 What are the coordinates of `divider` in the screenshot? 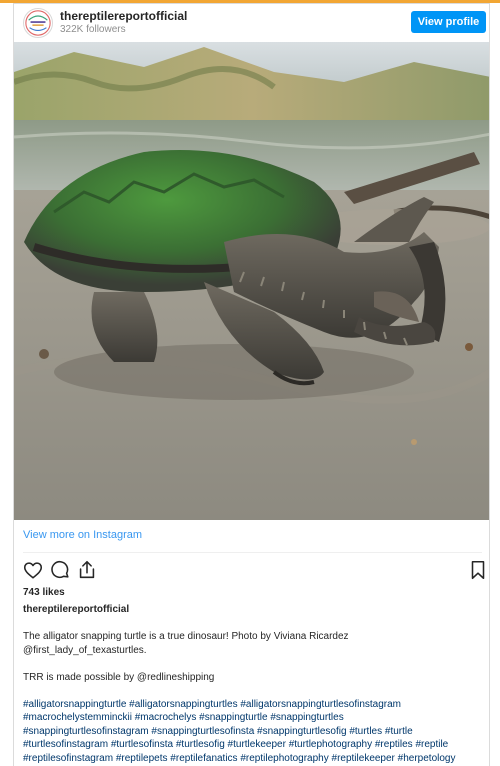 It's located at (252, 552).